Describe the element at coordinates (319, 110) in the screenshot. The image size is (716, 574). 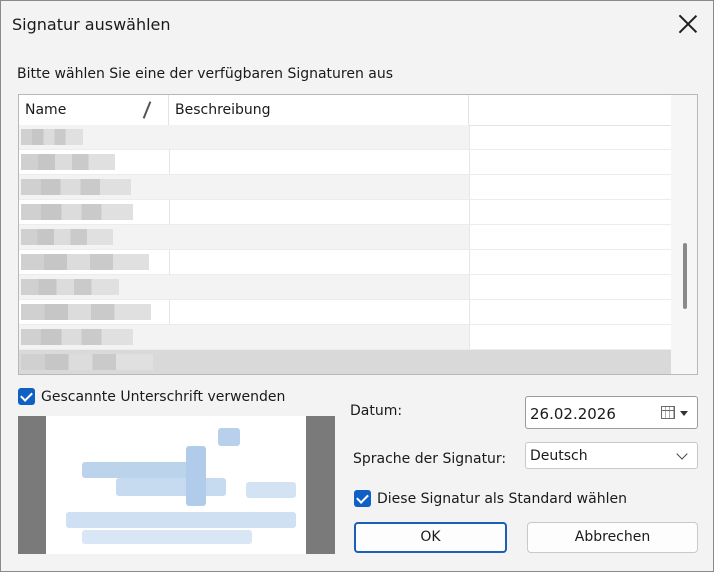
I see `column-header-description: Beschreibung` at that location.